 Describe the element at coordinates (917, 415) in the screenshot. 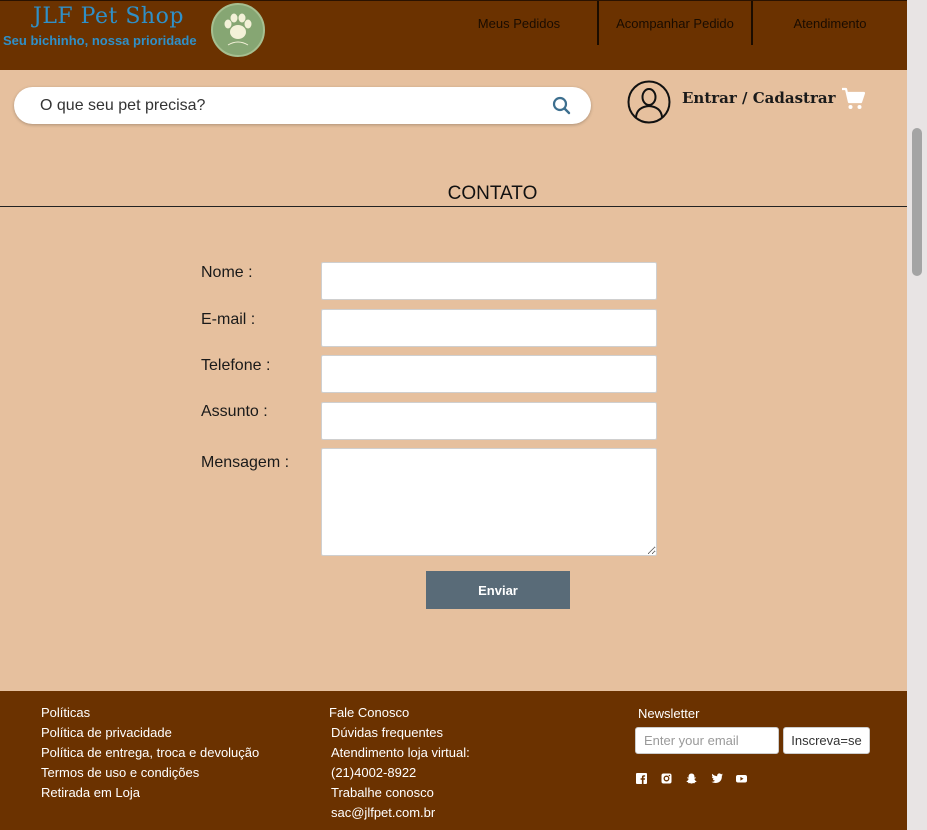

I see `vertical-scrollbar` at that location.